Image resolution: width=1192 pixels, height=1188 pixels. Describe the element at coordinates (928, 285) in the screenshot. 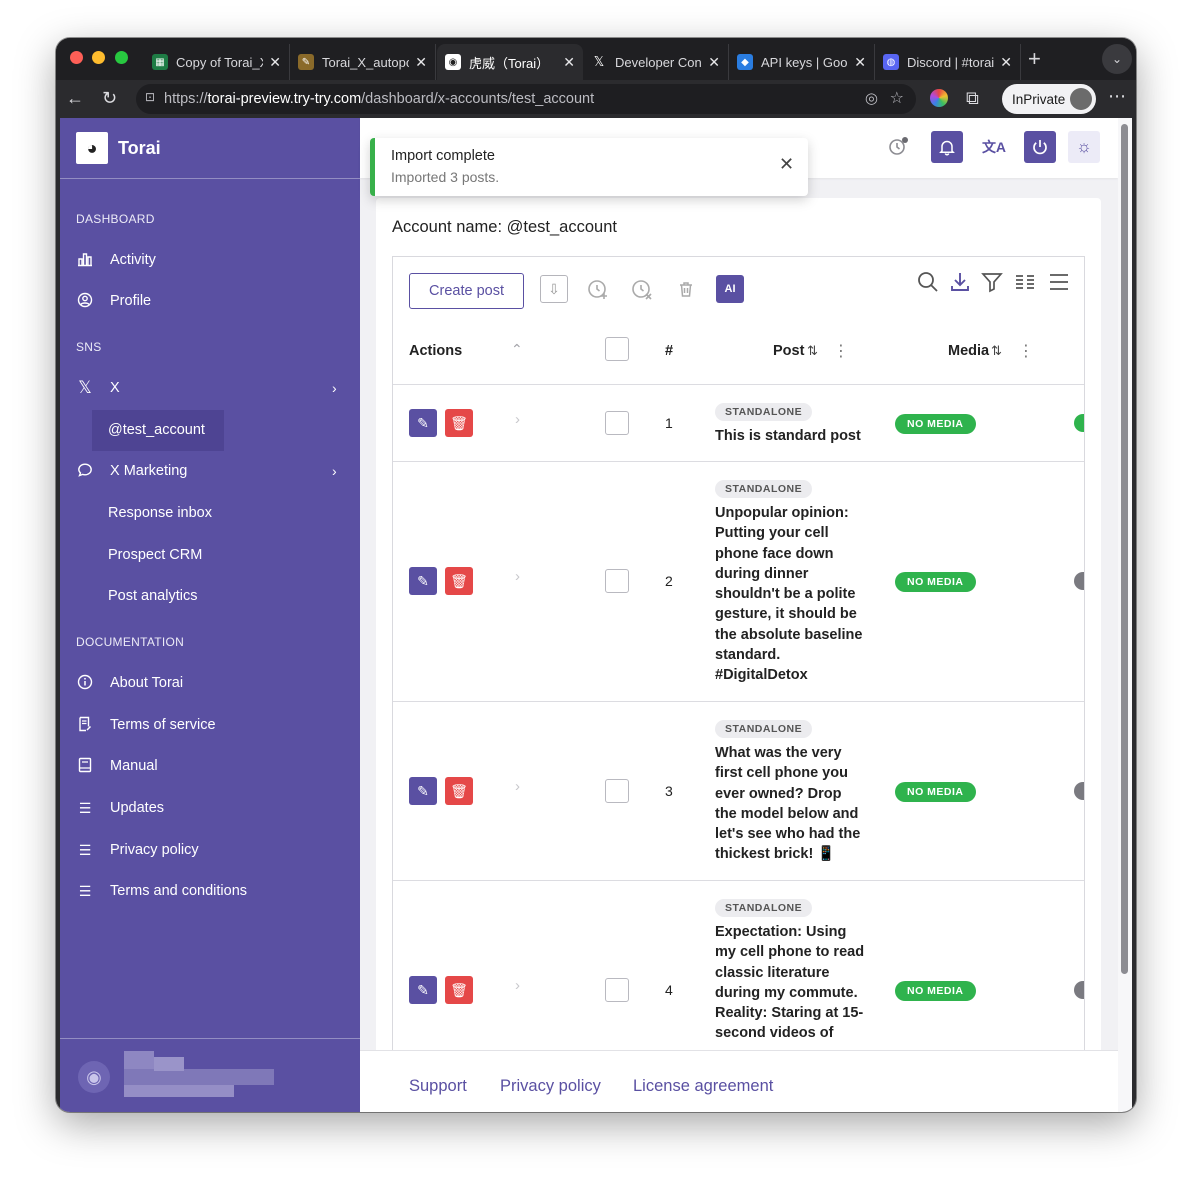

I see `search-icon` at that location.